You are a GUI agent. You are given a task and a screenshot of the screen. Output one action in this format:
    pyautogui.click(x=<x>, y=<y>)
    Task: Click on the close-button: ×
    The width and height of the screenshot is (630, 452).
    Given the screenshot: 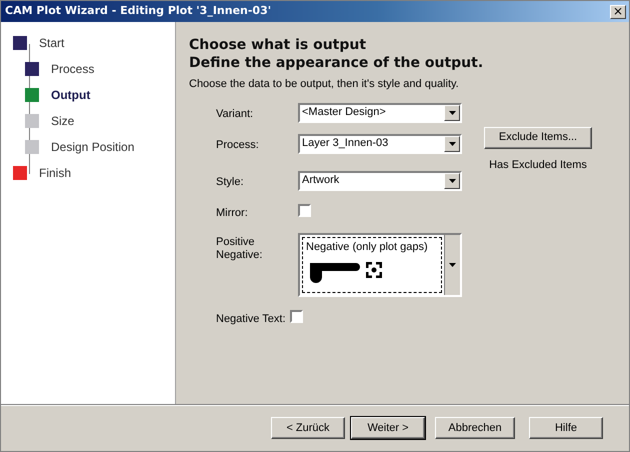 What is the action you would take?
    pyautogui.click(x=618, y=11)
    